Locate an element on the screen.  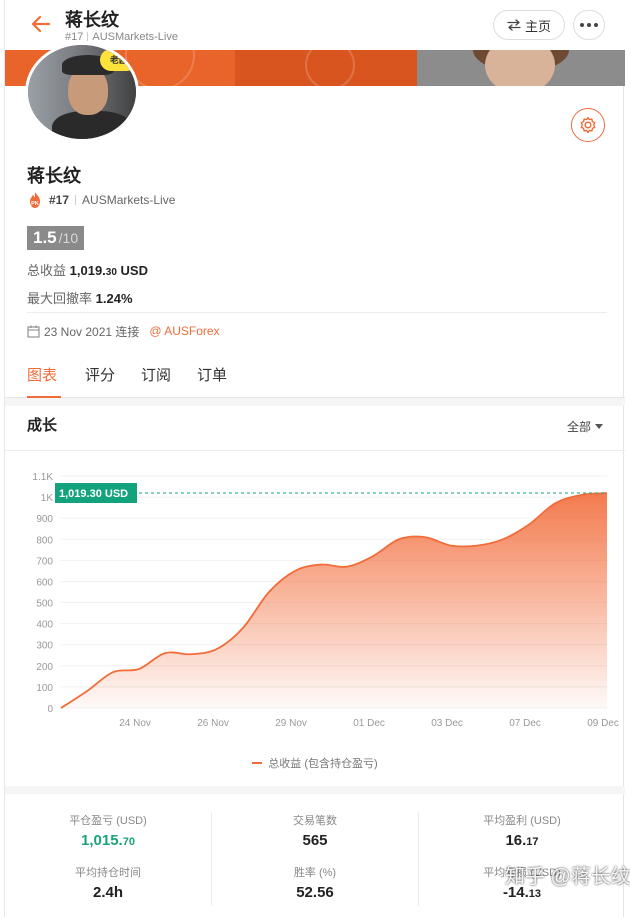
last-value-label: 1,019.30 USD is located at coordinates (93, 494).